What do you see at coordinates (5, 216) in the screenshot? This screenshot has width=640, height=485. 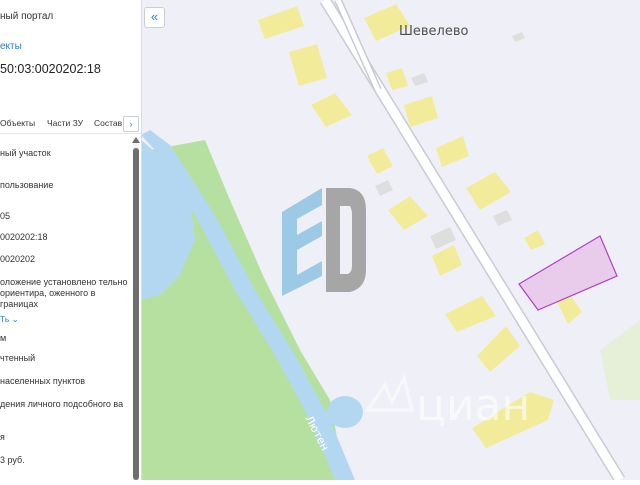 I see `field-date: 05` at bounding box center [5, 216].